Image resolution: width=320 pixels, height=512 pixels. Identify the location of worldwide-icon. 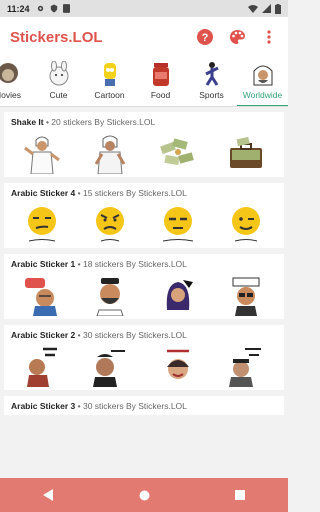
(263, 74).